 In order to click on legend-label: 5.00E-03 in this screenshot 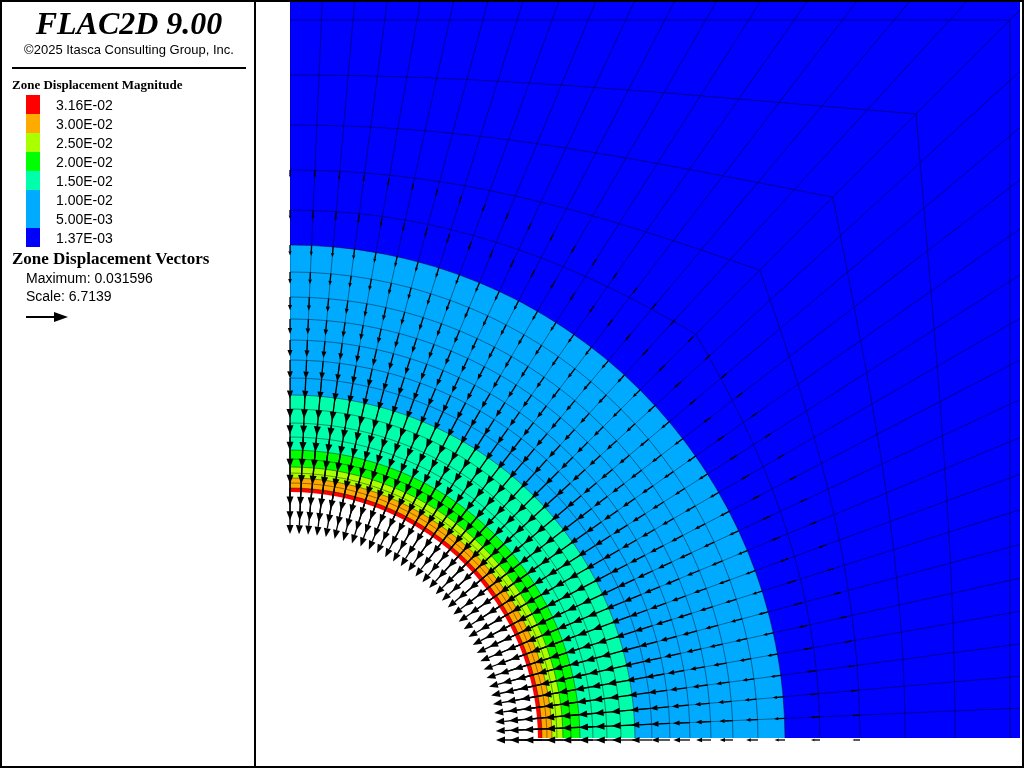, I will do `click(84, 218)`.